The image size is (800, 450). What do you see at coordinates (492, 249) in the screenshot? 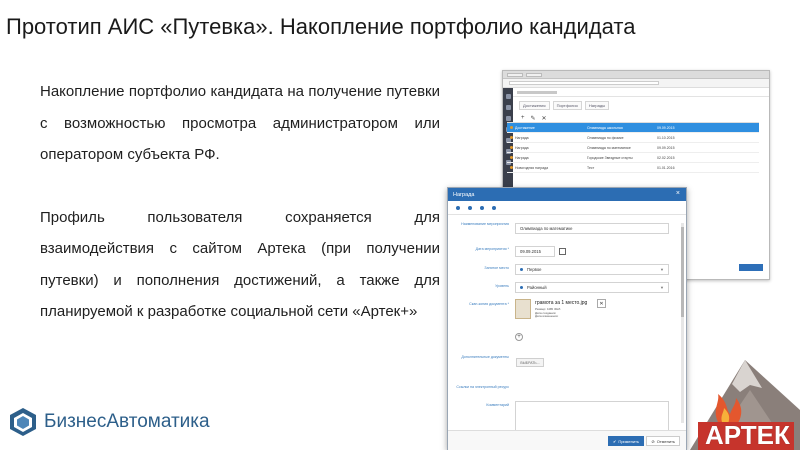
I see `event-date-label: Дата мероприятия *` at bounding box center [492, 249].